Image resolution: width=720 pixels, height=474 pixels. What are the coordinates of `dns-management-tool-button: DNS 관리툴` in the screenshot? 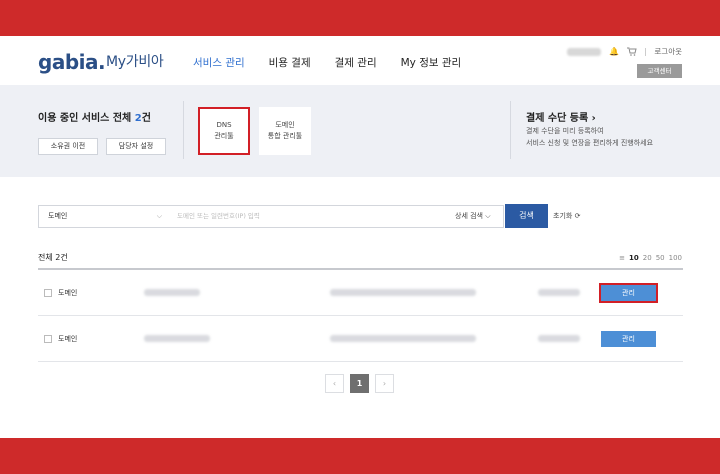 It's located at (224, 131).